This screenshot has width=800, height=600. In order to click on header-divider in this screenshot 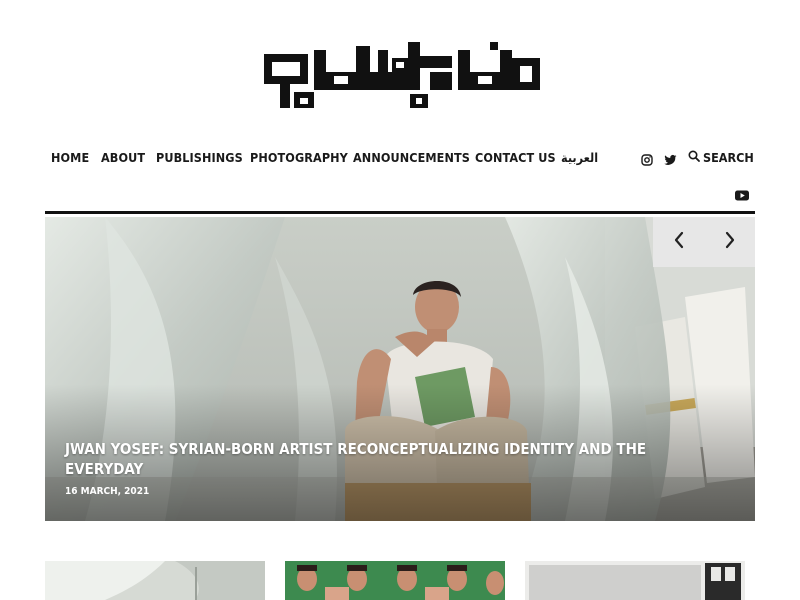, I will do `click(400, 212)`.